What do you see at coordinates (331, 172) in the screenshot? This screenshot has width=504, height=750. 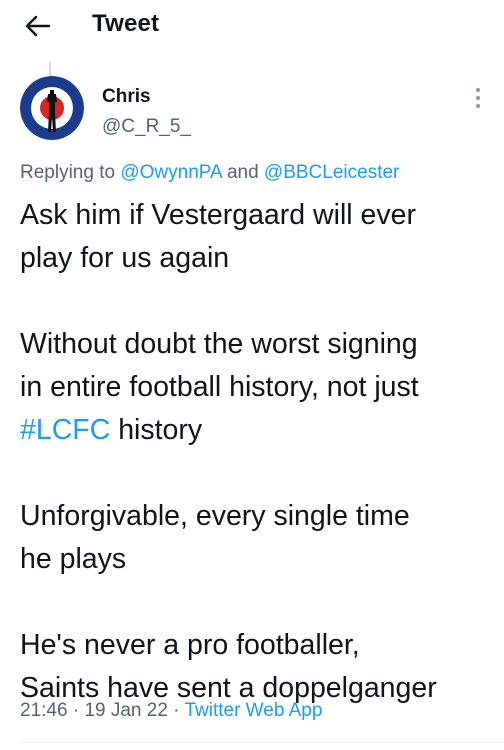 I see `mention-link-bbcleicester: @BBCLeicester` at bounding box center [331, 172].